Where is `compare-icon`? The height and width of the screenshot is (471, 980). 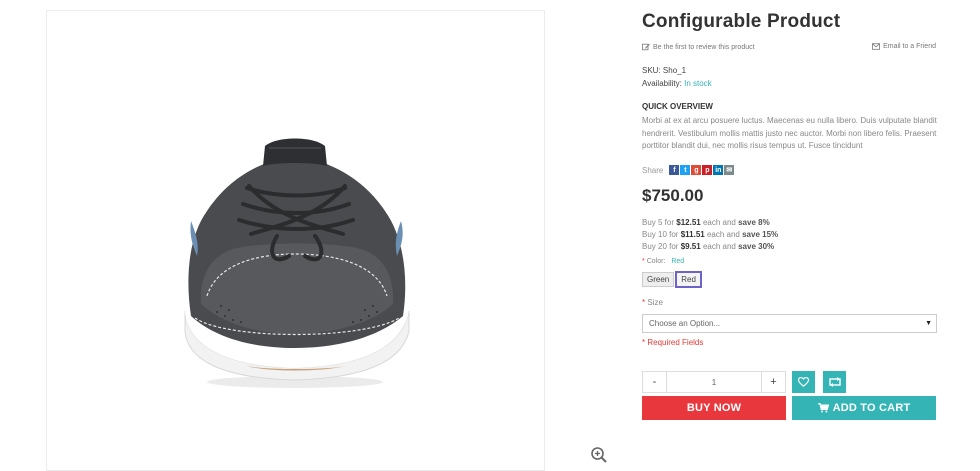
compare-icon is located at coordinates (834, 382).